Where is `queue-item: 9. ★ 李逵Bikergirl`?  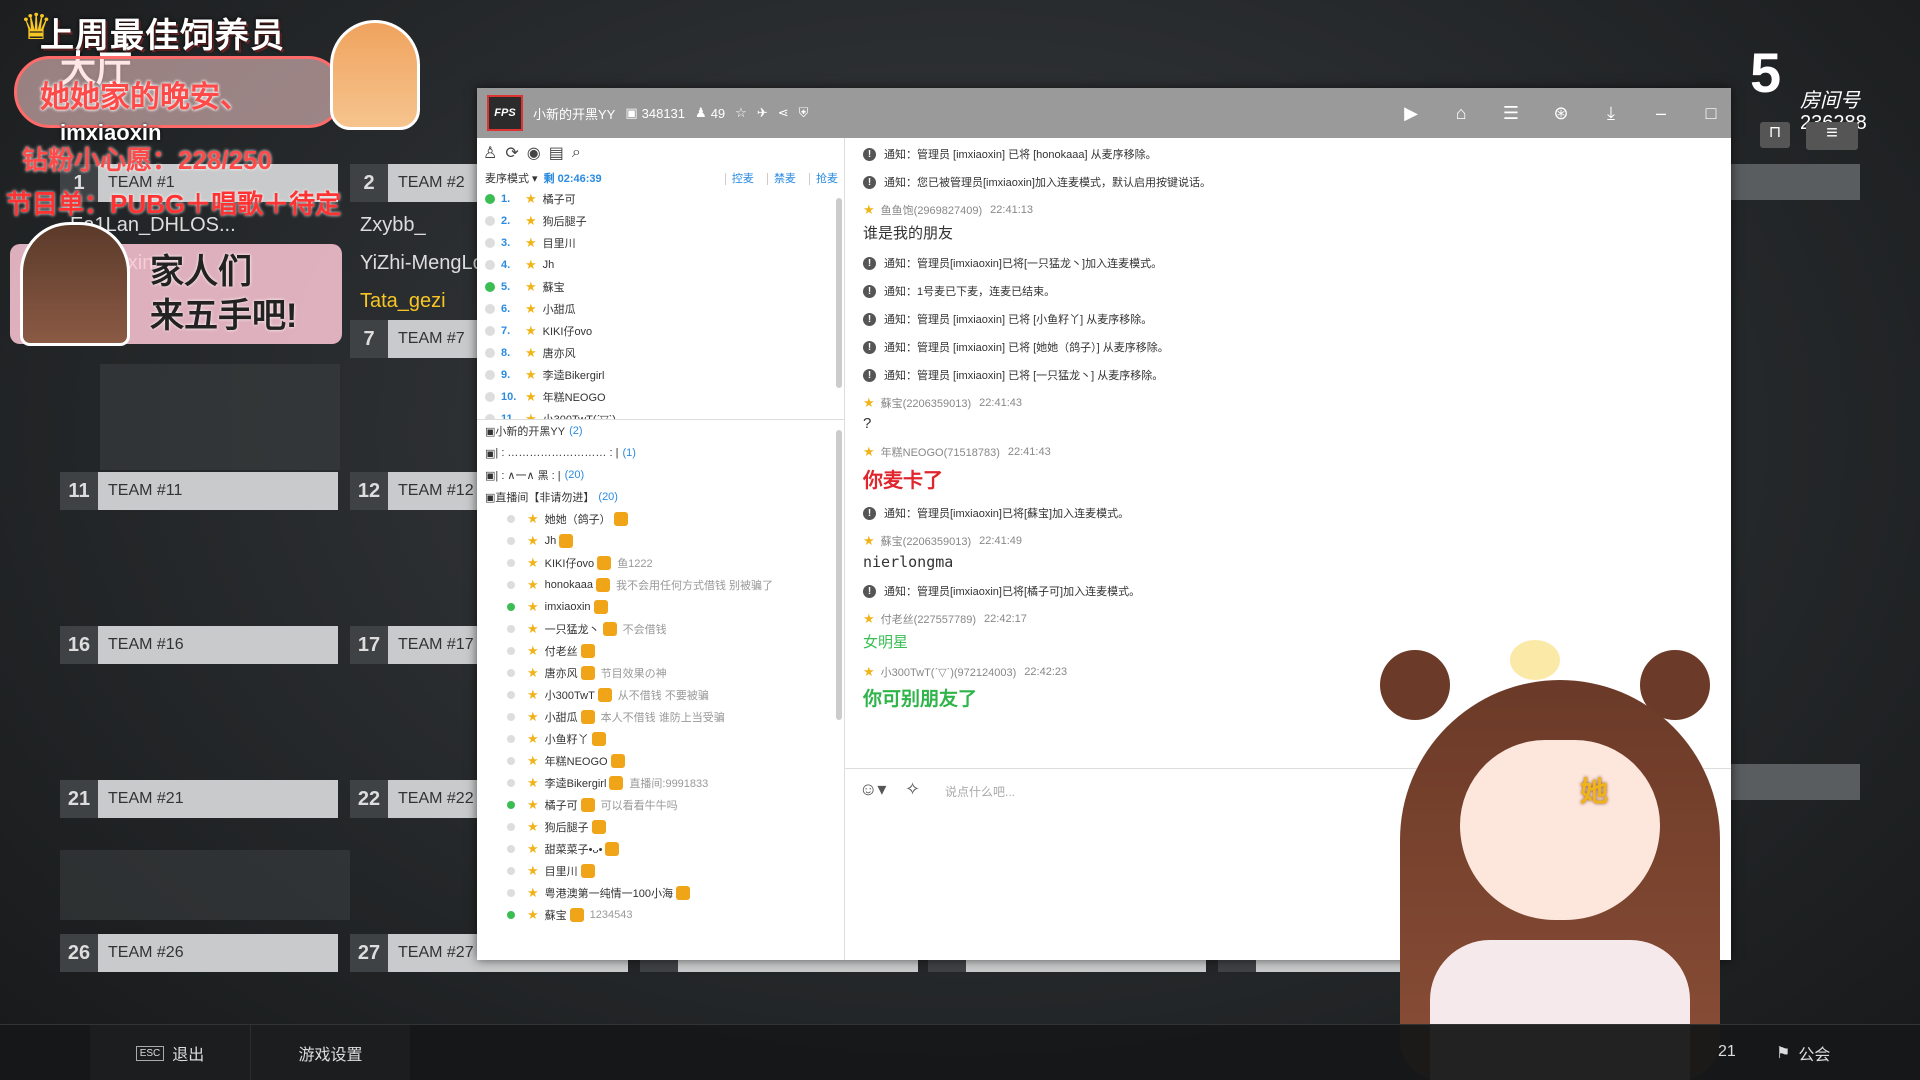 queue-item: 9. ★ 李逵Bikergirl is located at coordinates (660, 375).